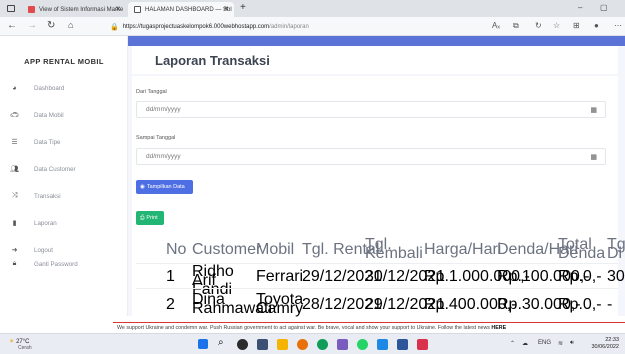 This screenshot has width=625, height=354. I want to click on logout-icon: ➜, so click(14, 250).